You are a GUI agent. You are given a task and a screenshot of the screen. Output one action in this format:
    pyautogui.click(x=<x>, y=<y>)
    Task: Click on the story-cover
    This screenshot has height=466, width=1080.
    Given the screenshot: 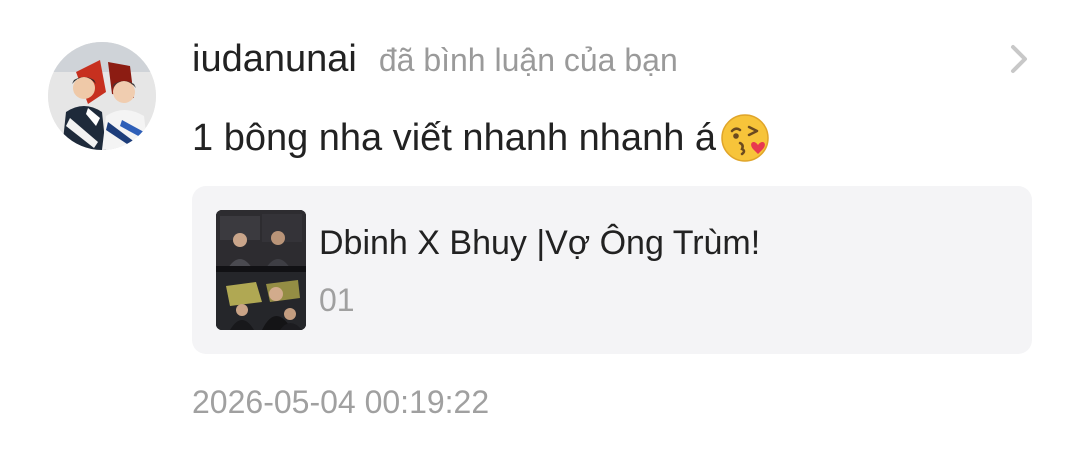 What is the action you would take?
    pyautogui.click(x=261, y=270)
    